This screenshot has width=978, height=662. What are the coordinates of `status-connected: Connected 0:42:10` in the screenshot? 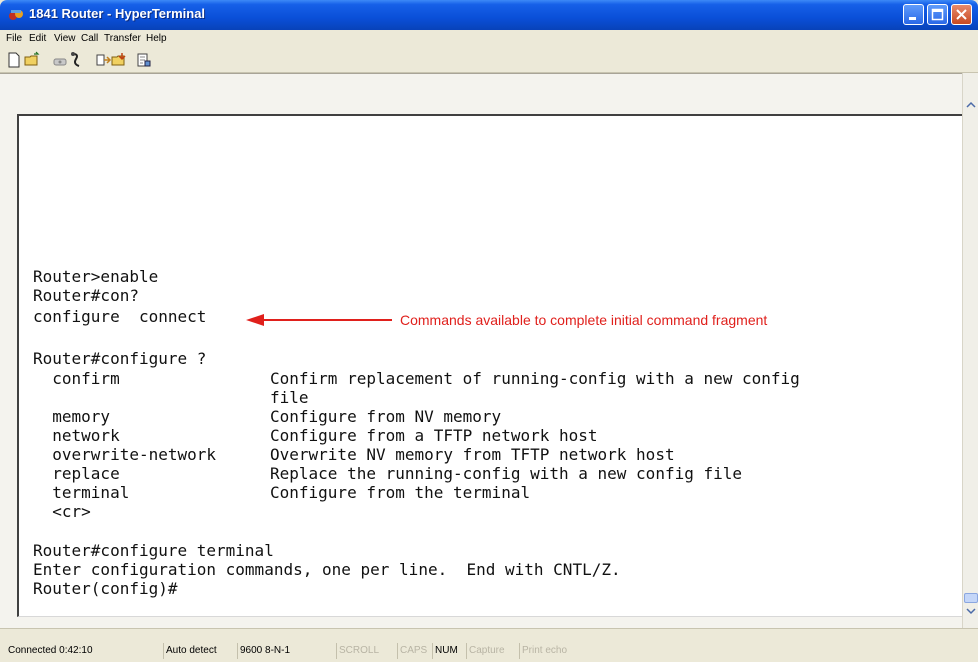 It's located at (50, 650).